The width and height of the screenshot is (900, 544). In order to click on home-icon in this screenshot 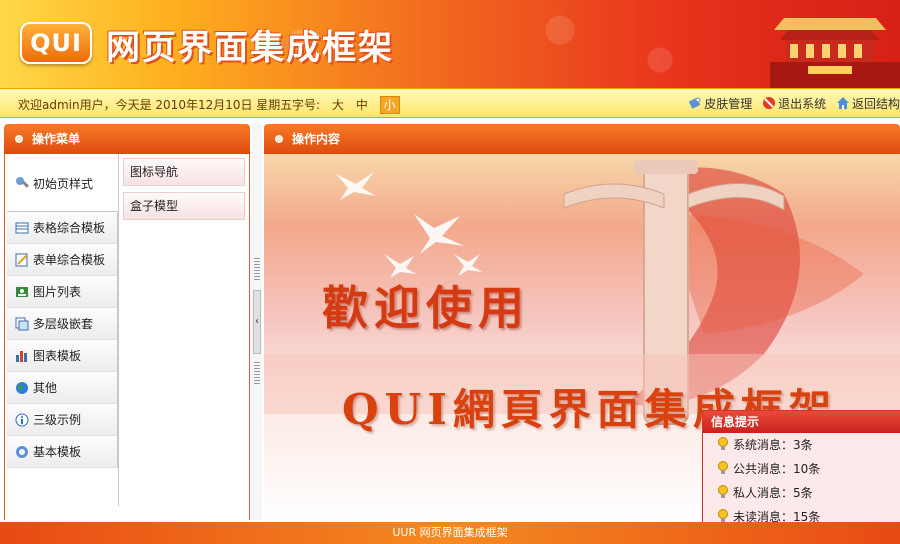, I will do `click(842, 103)`.